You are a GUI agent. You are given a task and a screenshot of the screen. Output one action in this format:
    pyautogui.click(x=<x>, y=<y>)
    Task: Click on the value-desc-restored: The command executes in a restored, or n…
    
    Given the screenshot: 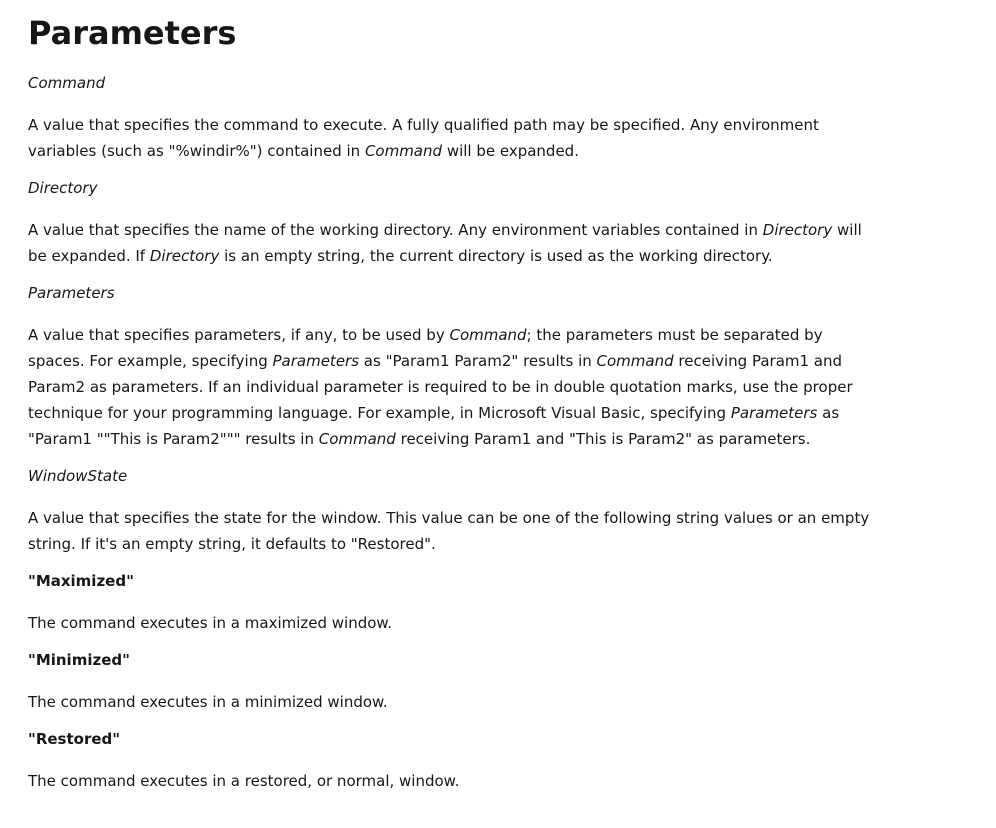 What is the action you would take?
    pyautogui.click(x=244, y=781)
    